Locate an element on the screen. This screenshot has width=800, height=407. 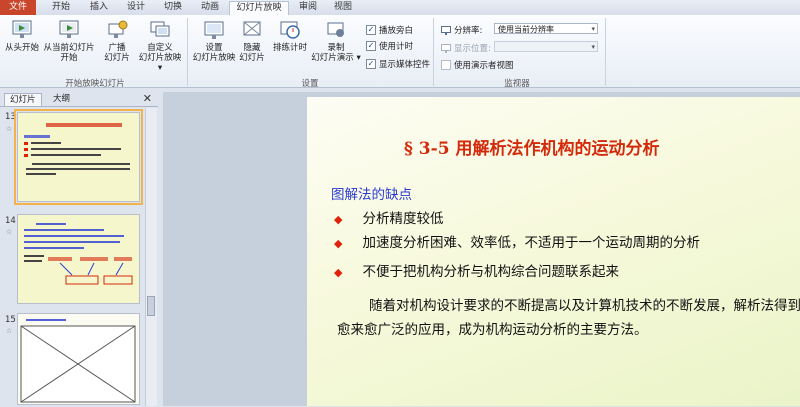
show-on-label: 显示位置: is located at coordinates (466, 48).